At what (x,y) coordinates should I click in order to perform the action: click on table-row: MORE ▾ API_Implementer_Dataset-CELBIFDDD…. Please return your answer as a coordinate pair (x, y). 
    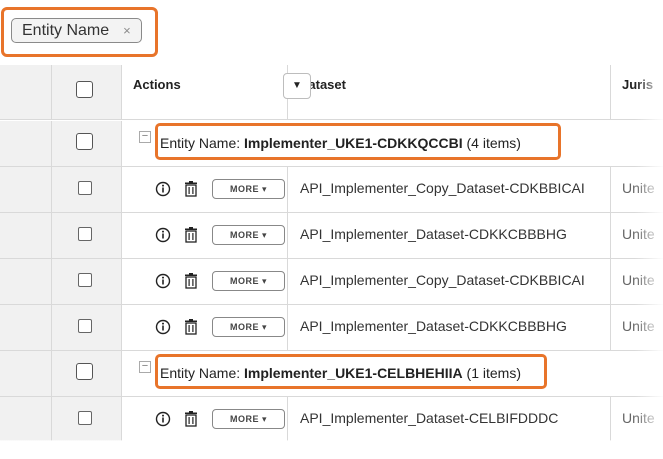
    Looking at the image, I should click on (331, 419).